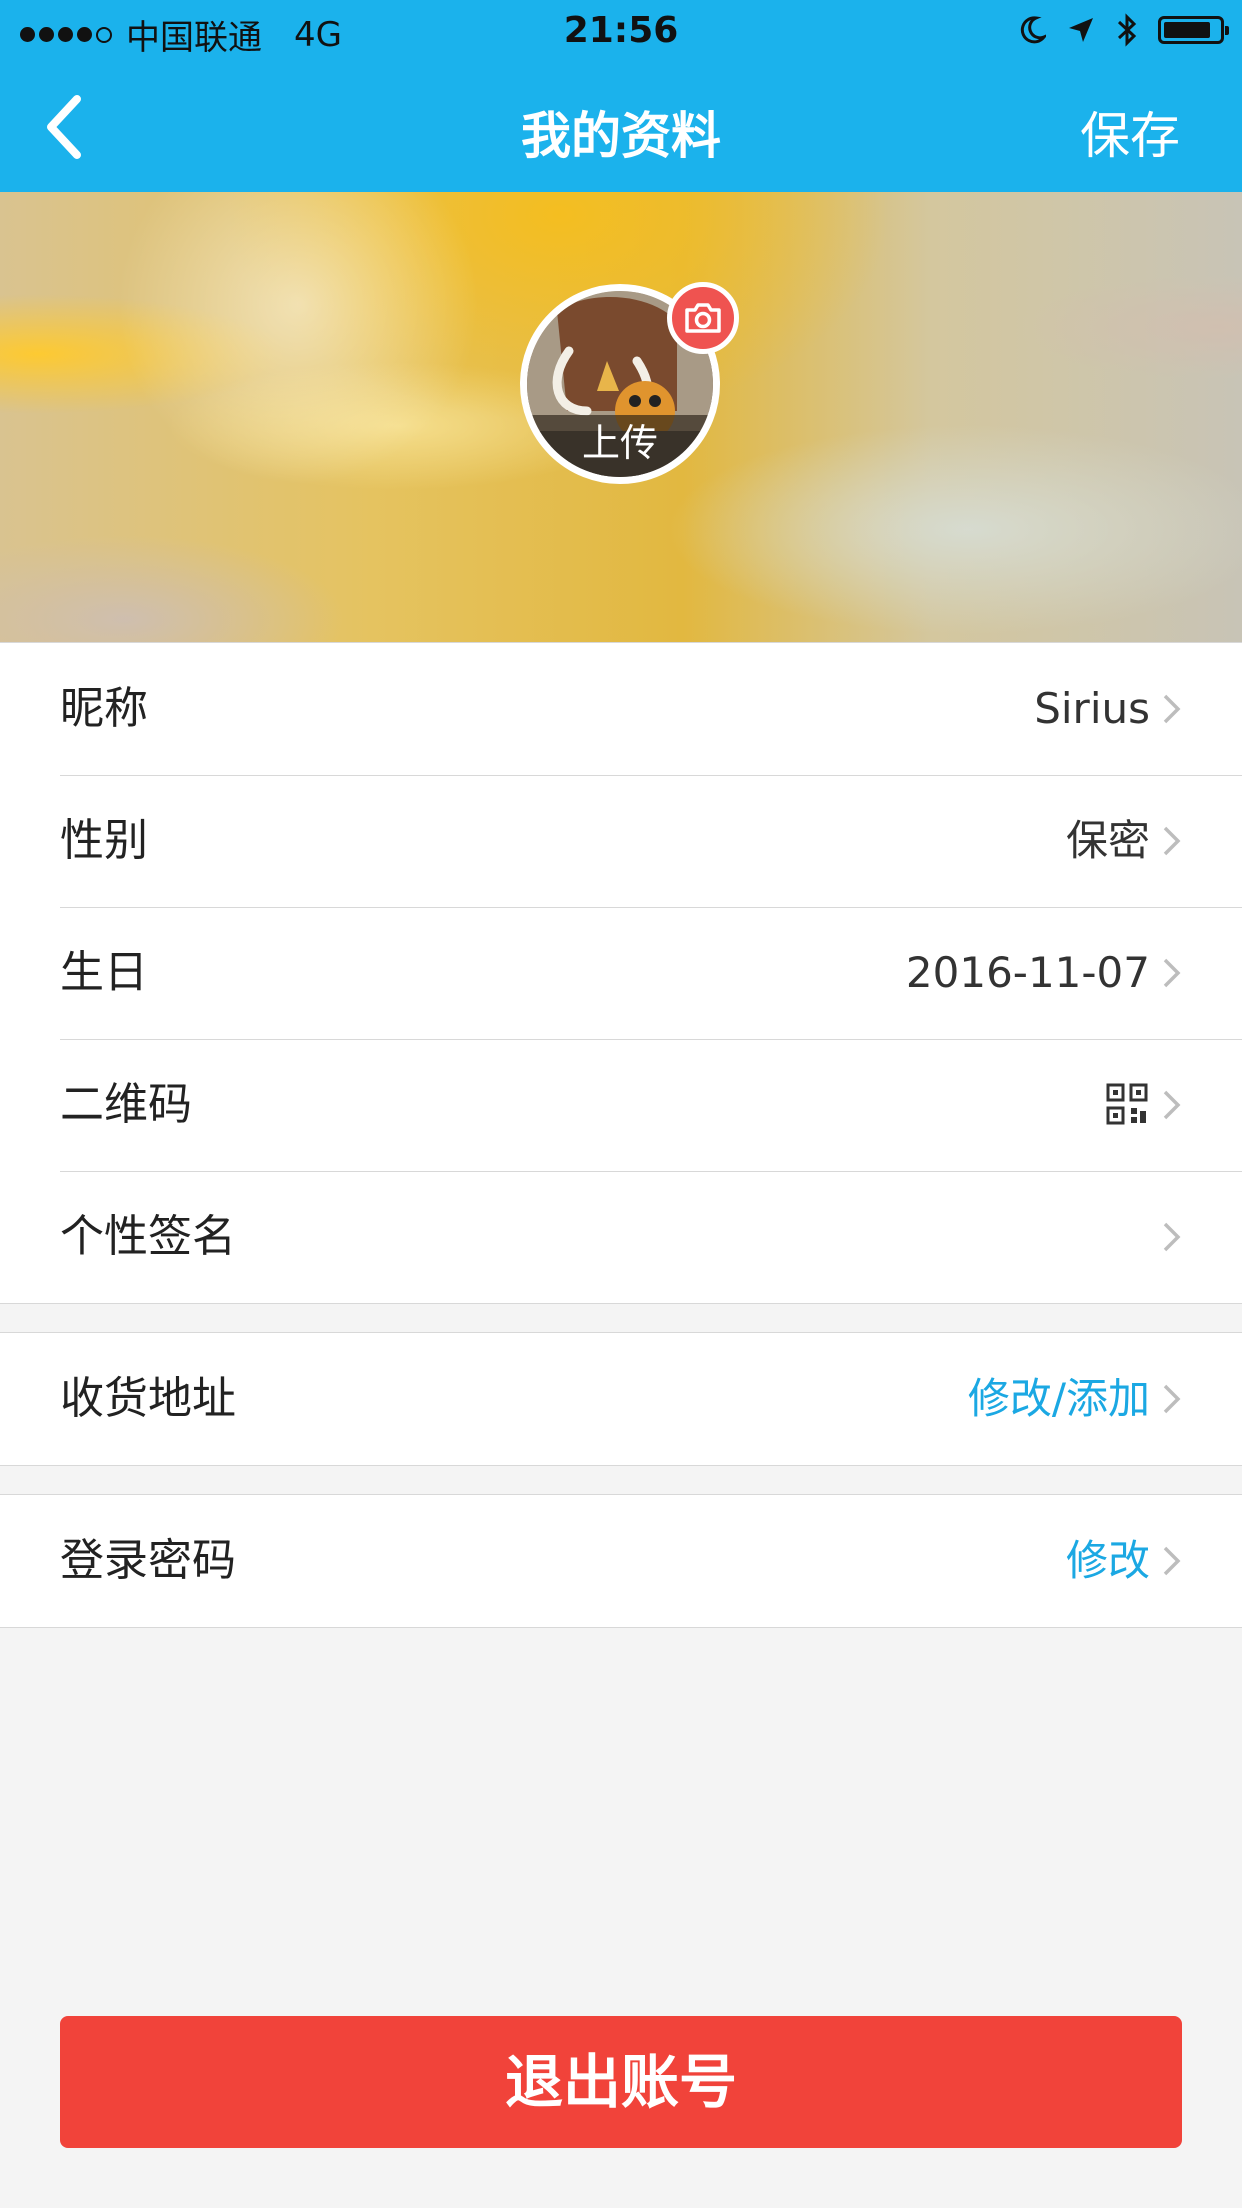 This screenshot has height=2208, width=1242. Describe the element at coordinates (1033, 30) in the screenshot. I see `moon-icon` at that location.